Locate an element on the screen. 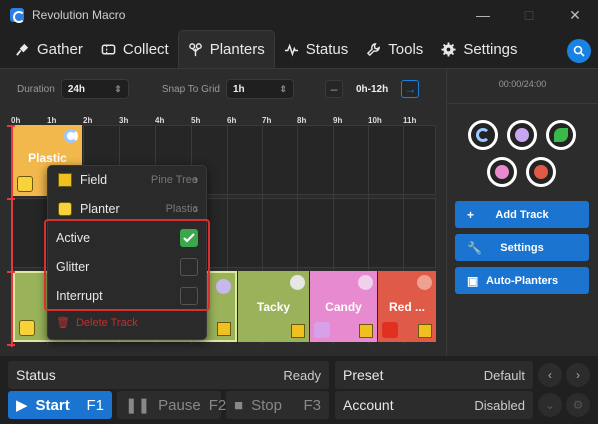 The width and height of the screenshot is (598, 424). preset-select: Preset Default is located at coordinates (434, 375).